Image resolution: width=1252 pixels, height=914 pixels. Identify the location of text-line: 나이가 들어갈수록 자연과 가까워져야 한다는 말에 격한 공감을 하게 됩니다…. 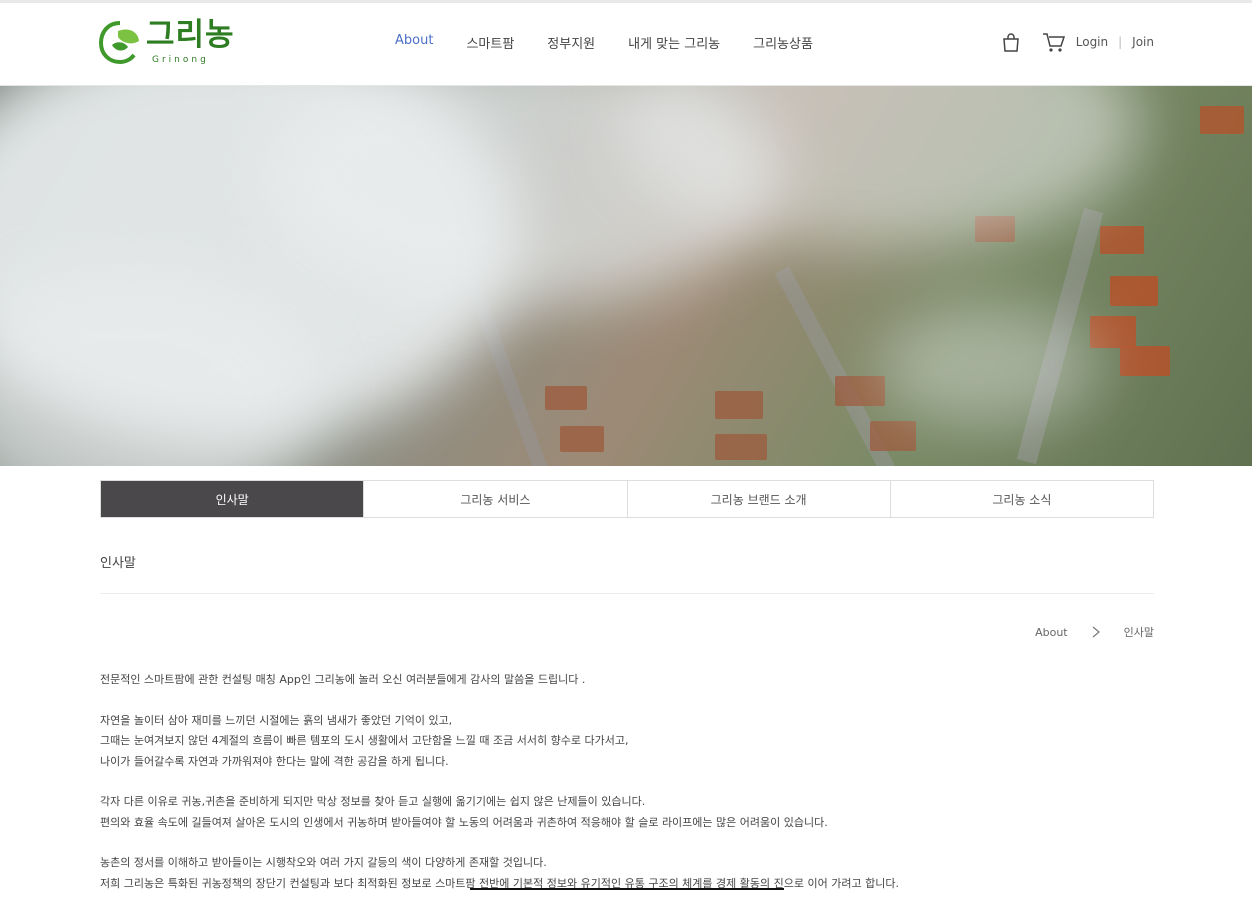
(274, 761).